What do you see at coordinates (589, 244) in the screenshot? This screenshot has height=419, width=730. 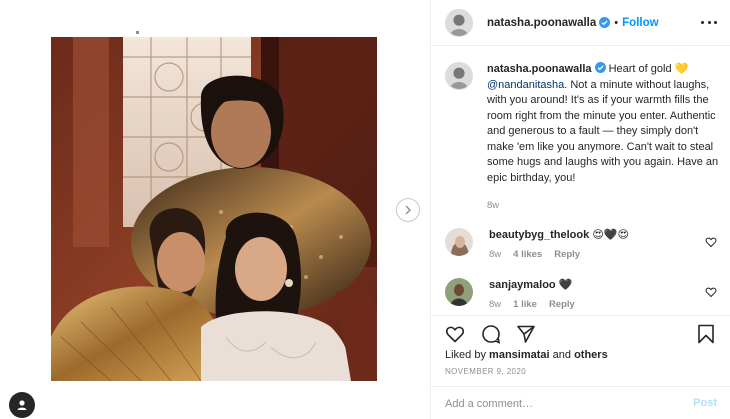 I see `comment-body: beautybyg_thelook 😍🖤😍 8w 4 likes Reply` at bounding box center [589, 244].